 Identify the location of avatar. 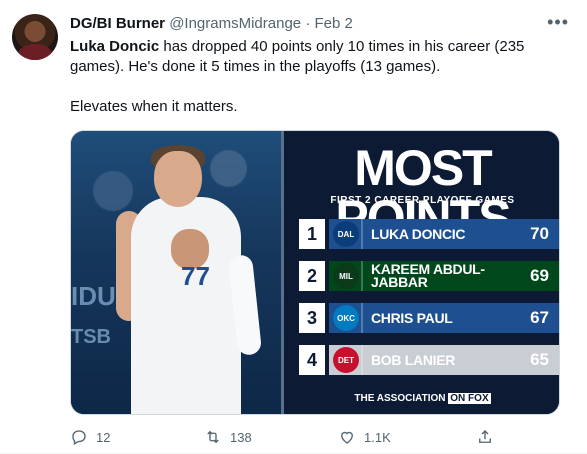
(35, 37).